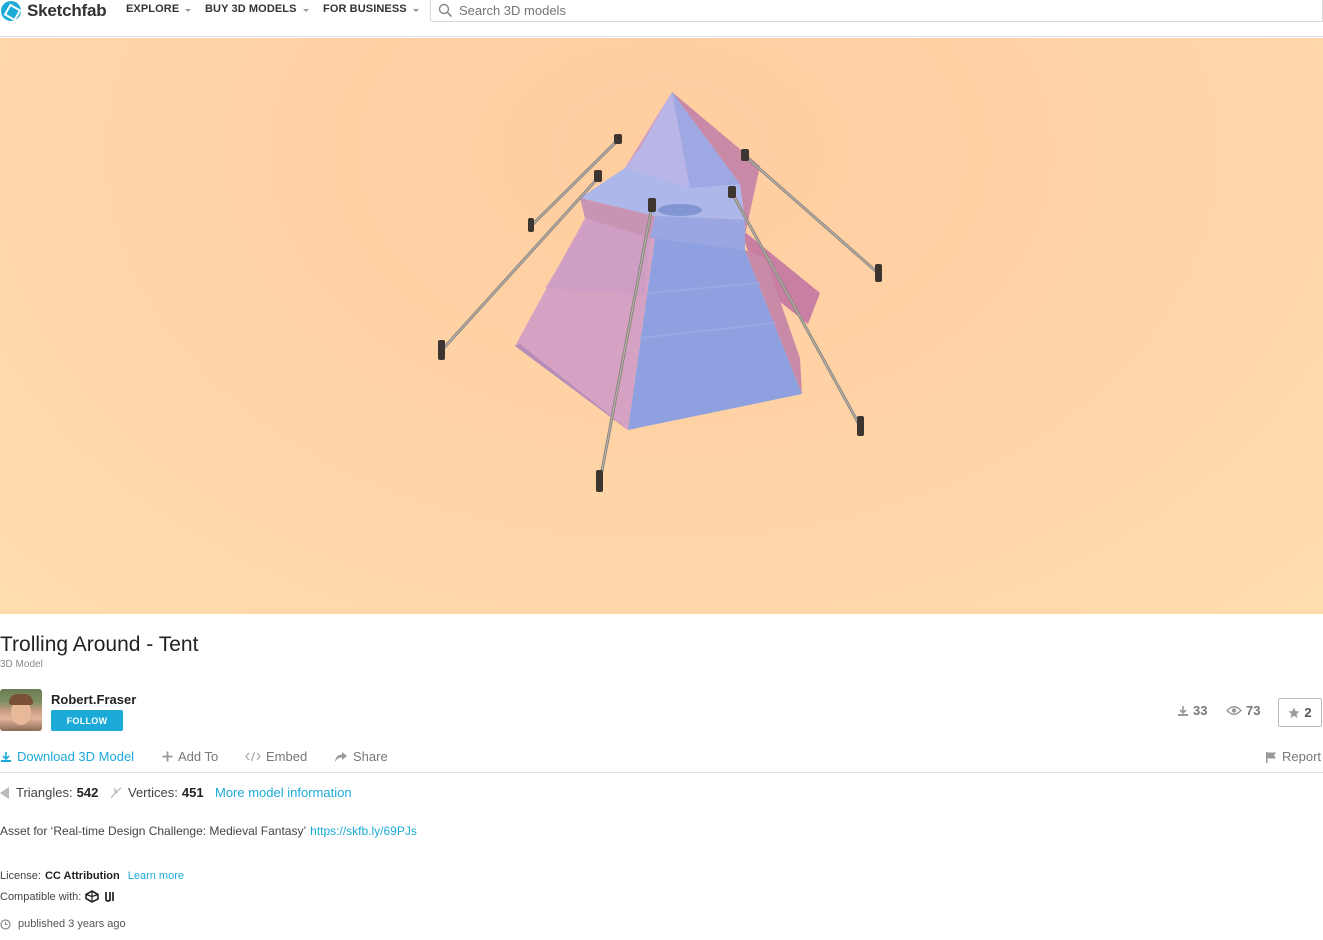 The image size is (1323, 940). What do you see at coordinates (363, 831) in the screenshot?
I see `description-link: https://skfb.ly/69PJs` at bounding box center [363, 831].